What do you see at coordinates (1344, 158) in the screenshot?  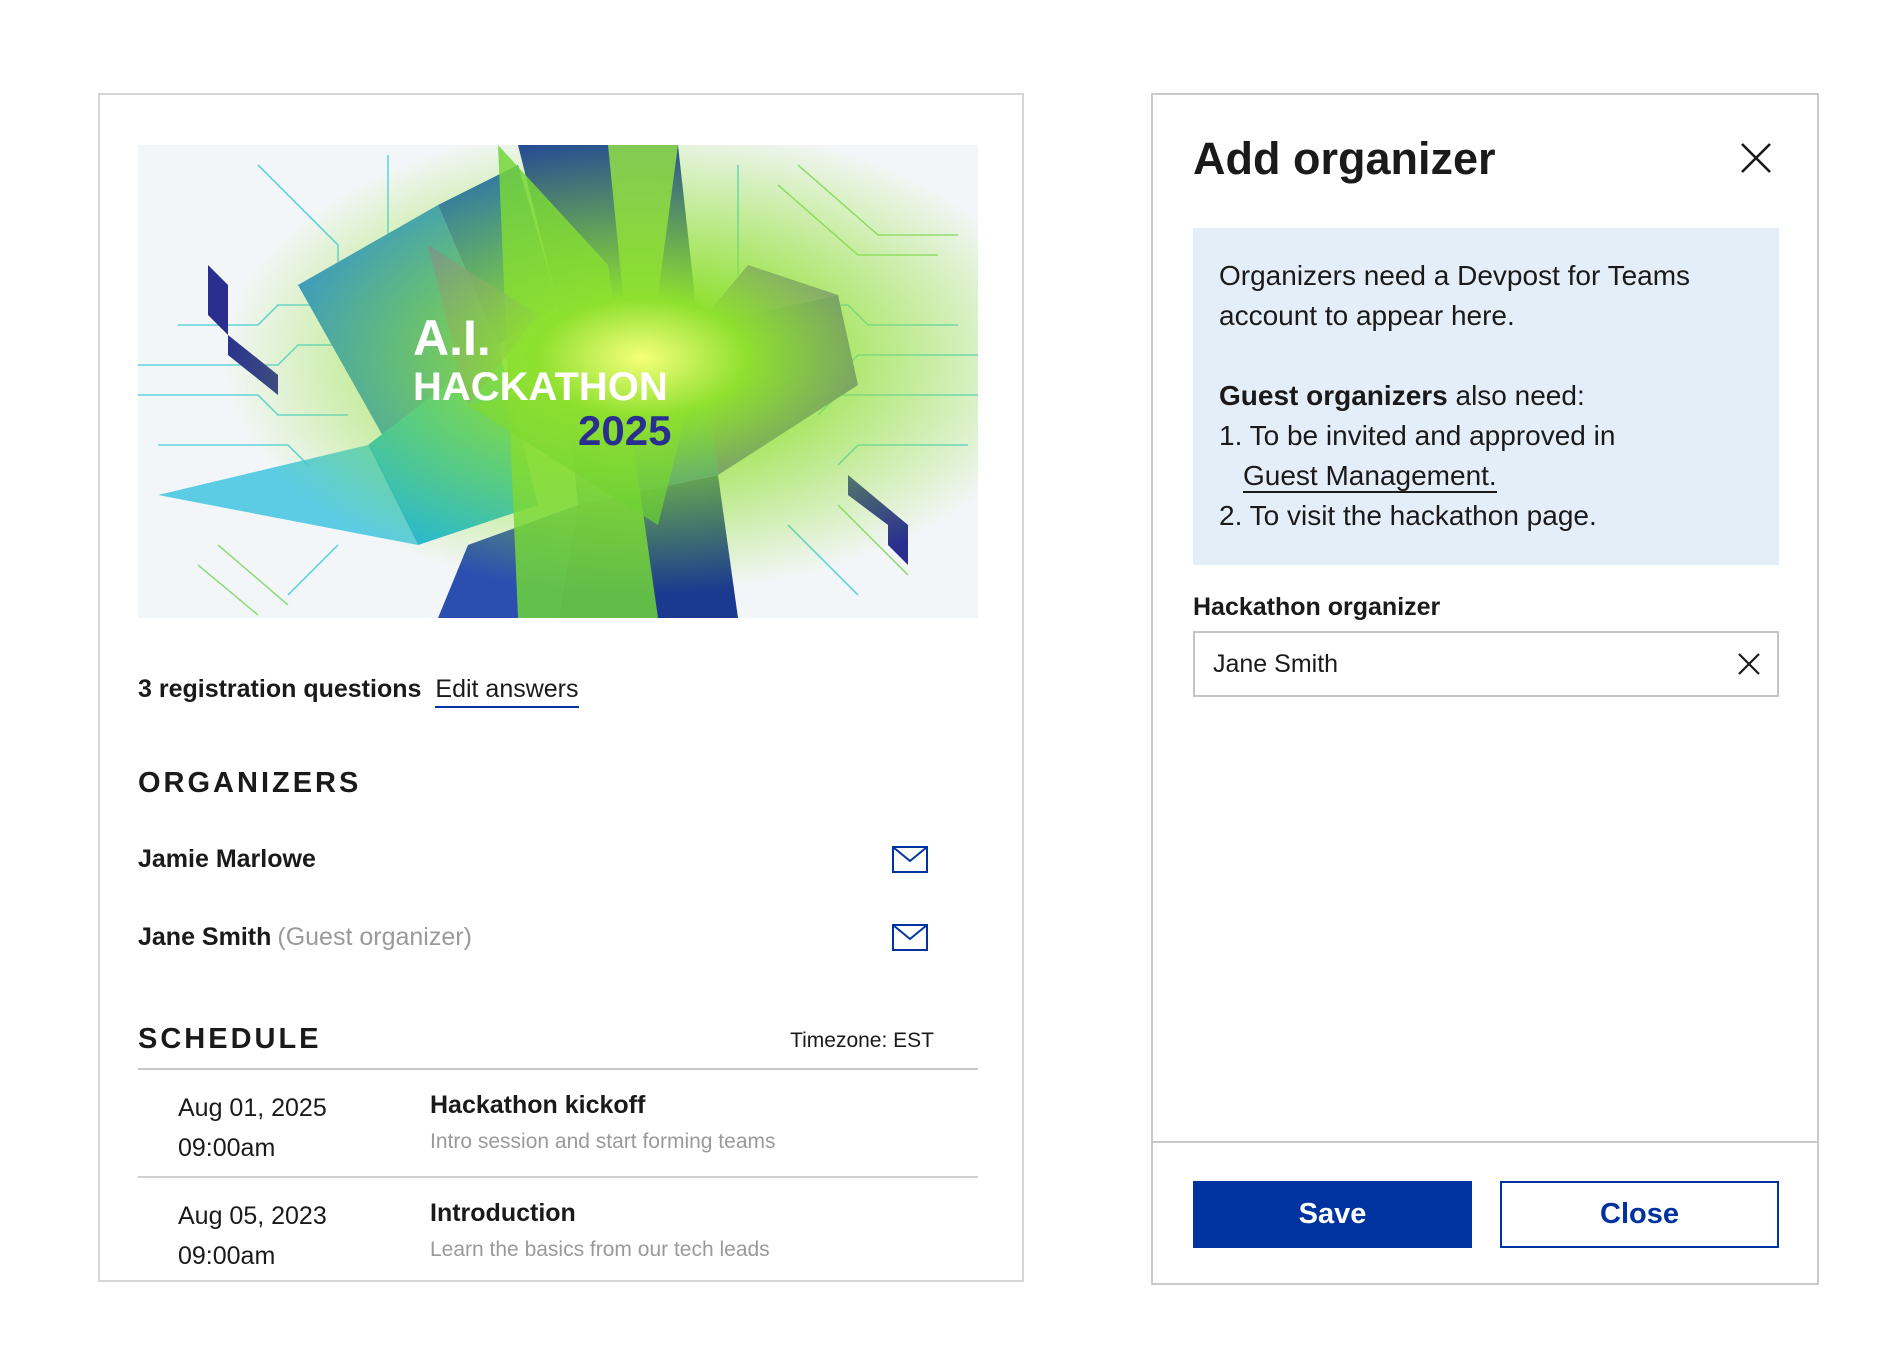 I see `panel-title: Add organizer` at bounding box center [1344, 158].